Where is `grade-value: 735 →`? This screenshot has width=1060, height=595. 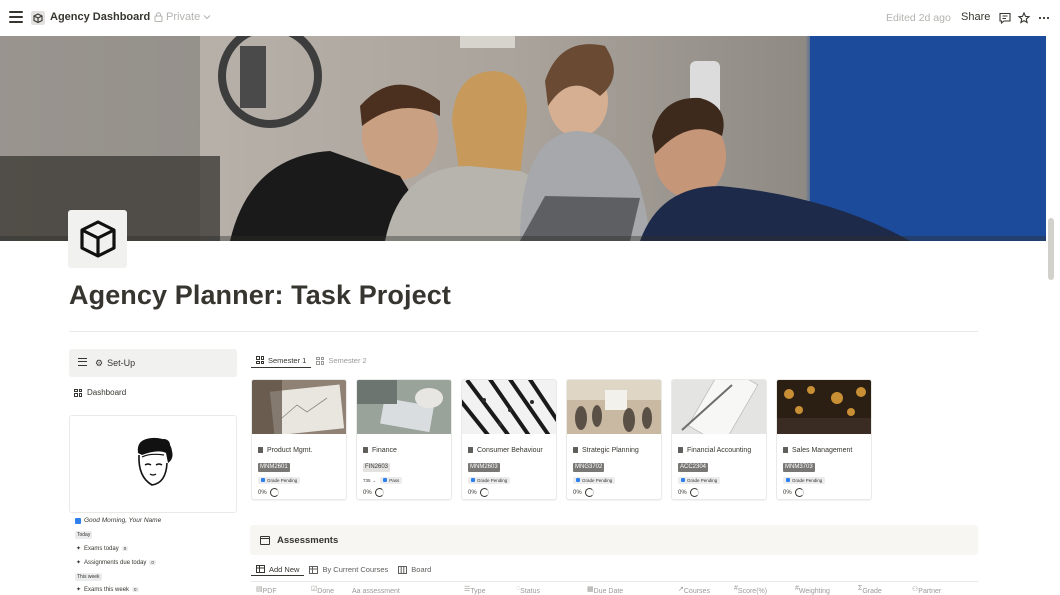 grade-value: 735 → is located at coordinates (370, 480).